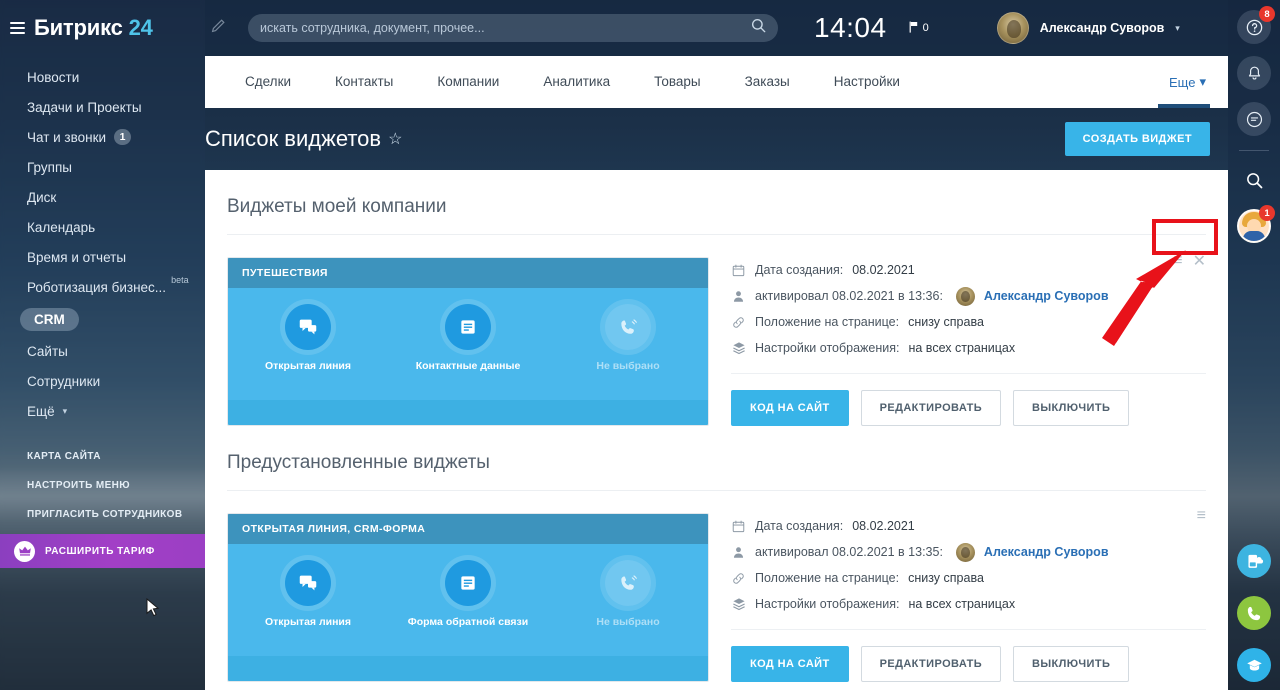  What do you see at coordinates (1254, 119) in the screenshot?
I see `chat-bubble-icon` at bounding box center [1254, 119].